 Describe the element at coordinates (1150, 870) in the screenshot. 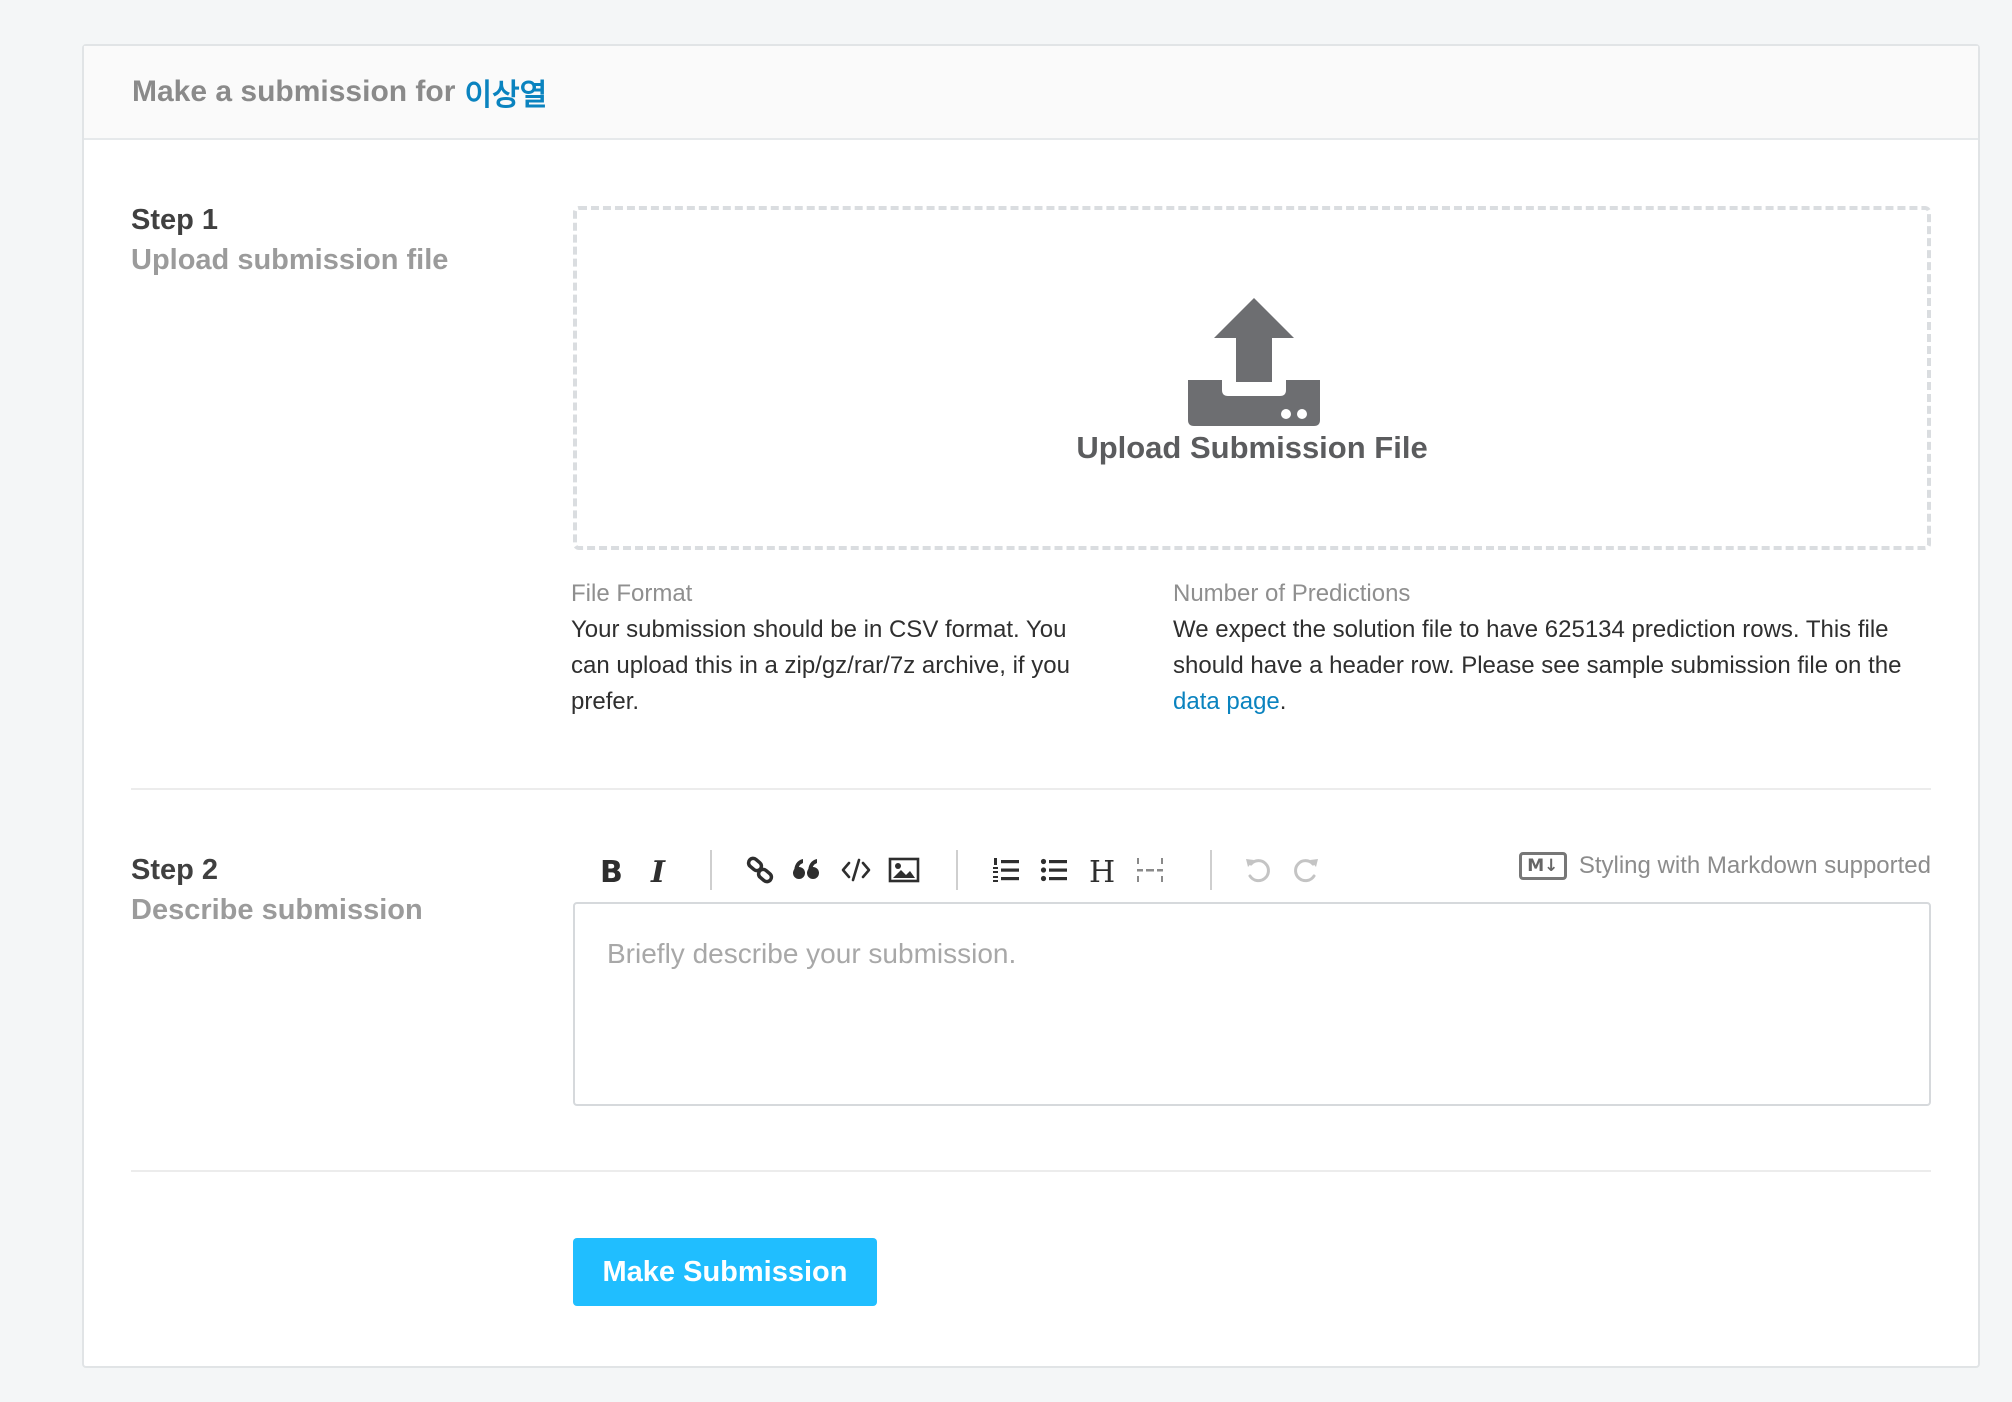

I see `horizontal-rule-icon` at that location.